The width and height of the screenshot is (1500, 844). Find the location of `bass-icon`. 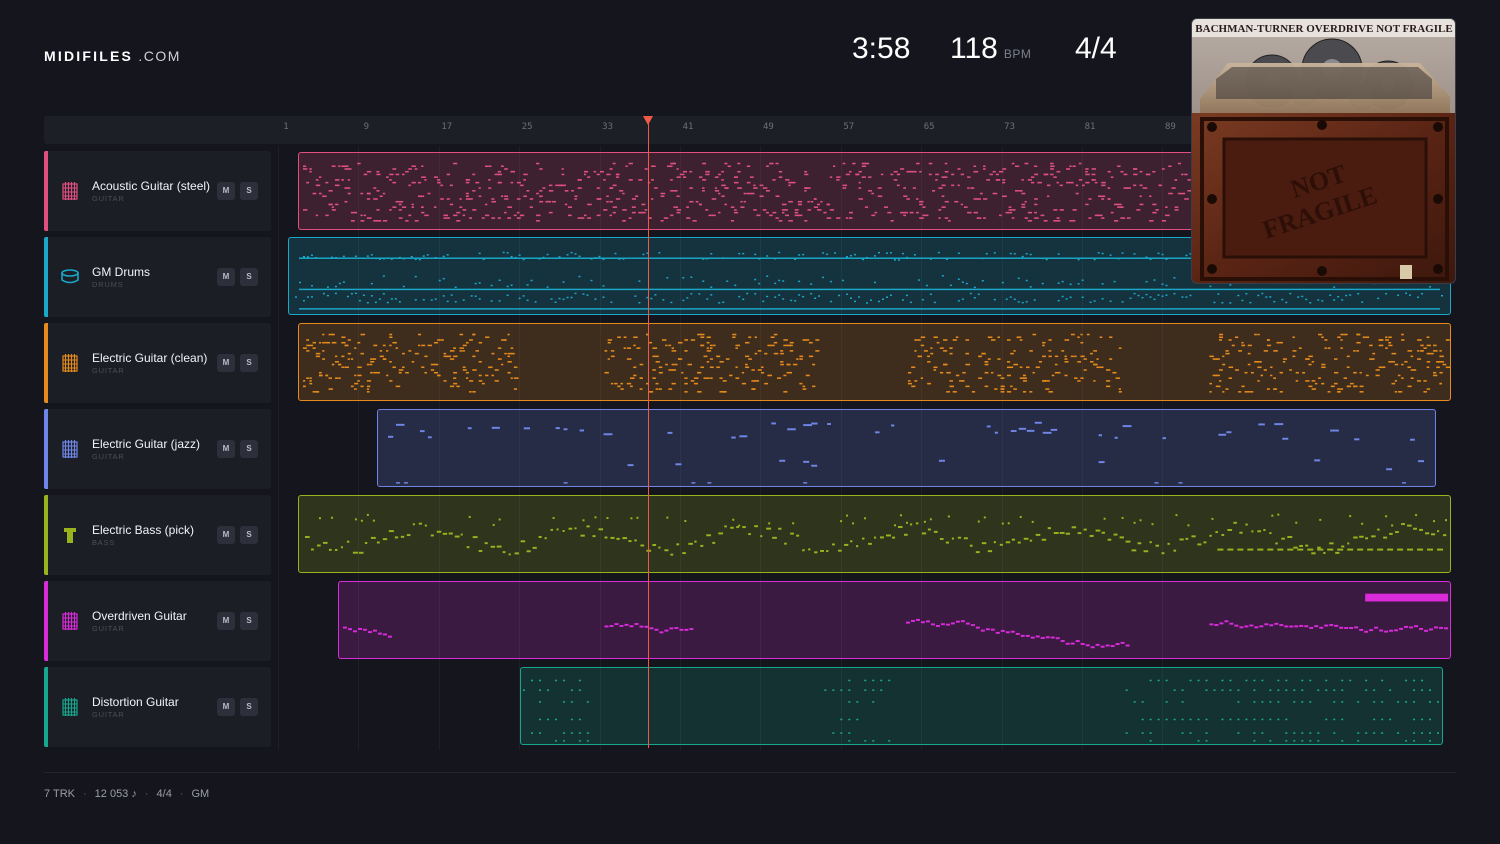

bass-icon is located at coordinates (70, 535).